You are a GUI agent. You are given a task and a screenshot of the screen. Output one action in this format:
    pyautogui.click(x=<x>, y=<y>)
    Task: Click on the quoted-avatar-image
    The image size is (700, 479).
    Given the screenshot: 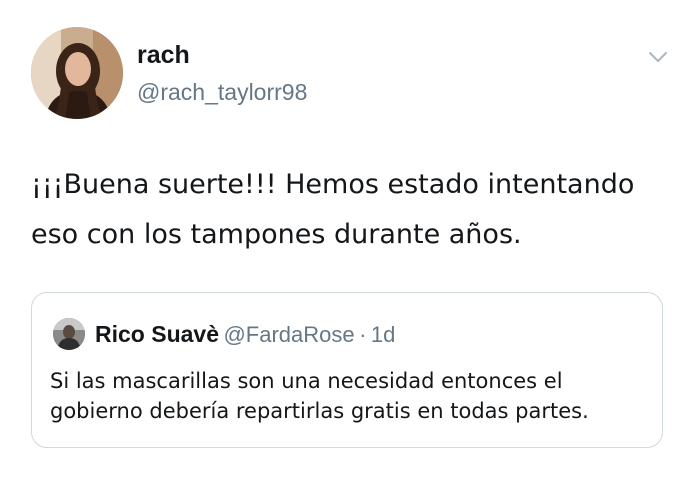 What is the action you would take?
    pyautogui.click(x=69, y=334)
    